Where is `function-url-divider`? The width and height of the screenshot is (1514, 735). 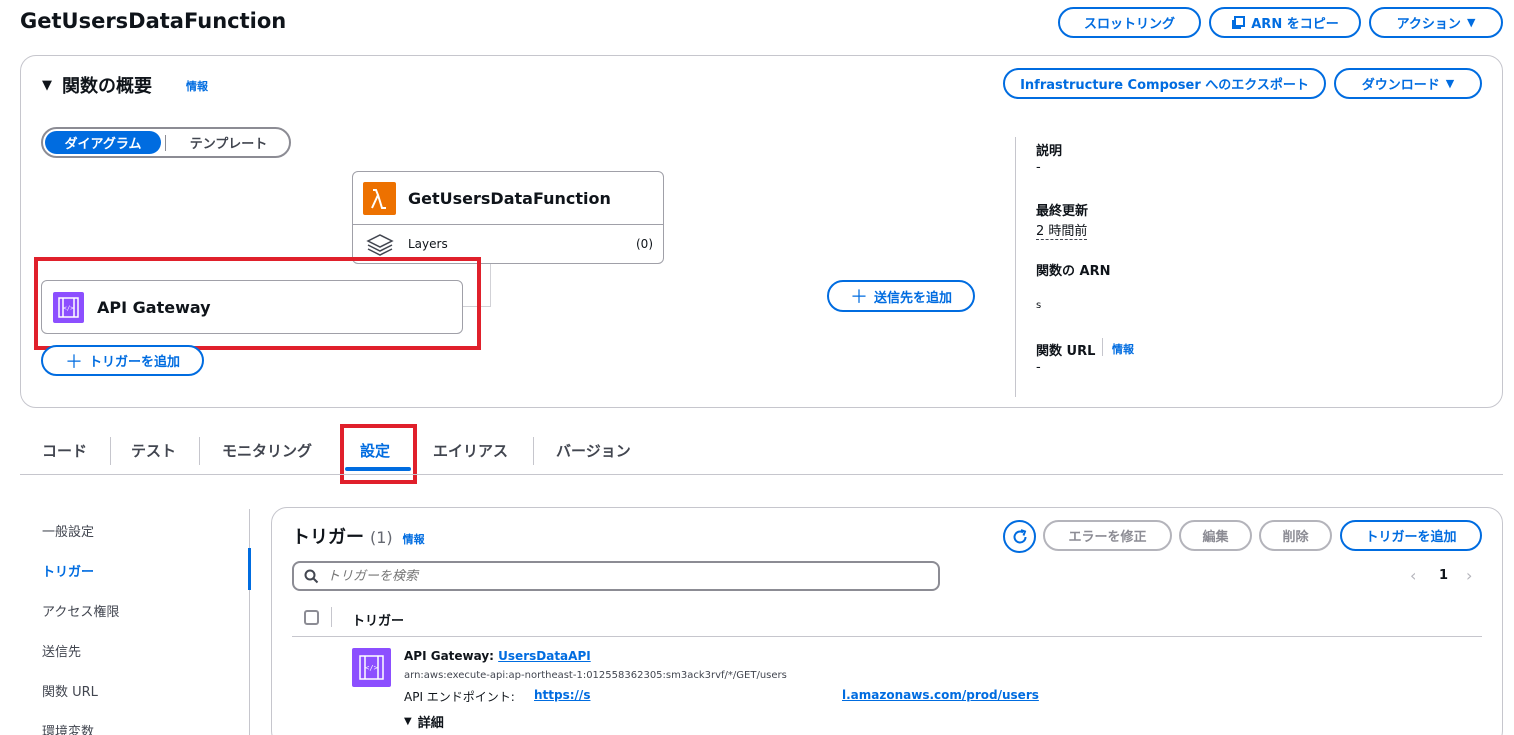 function-url-divider is located at coordinates (1102, 347).